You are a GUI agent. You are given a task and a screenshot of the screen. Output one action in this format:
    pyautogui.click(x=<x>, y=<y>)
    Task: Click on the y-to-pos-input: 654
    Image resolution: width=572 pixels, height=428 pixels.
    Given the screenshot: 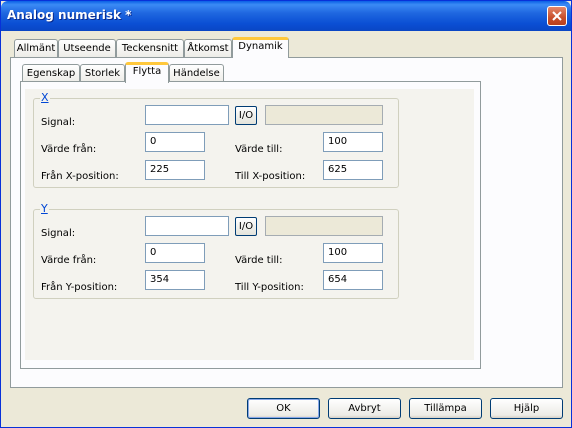 What is the action you would take?
    pyautogui.click(x=353, y=280)
    